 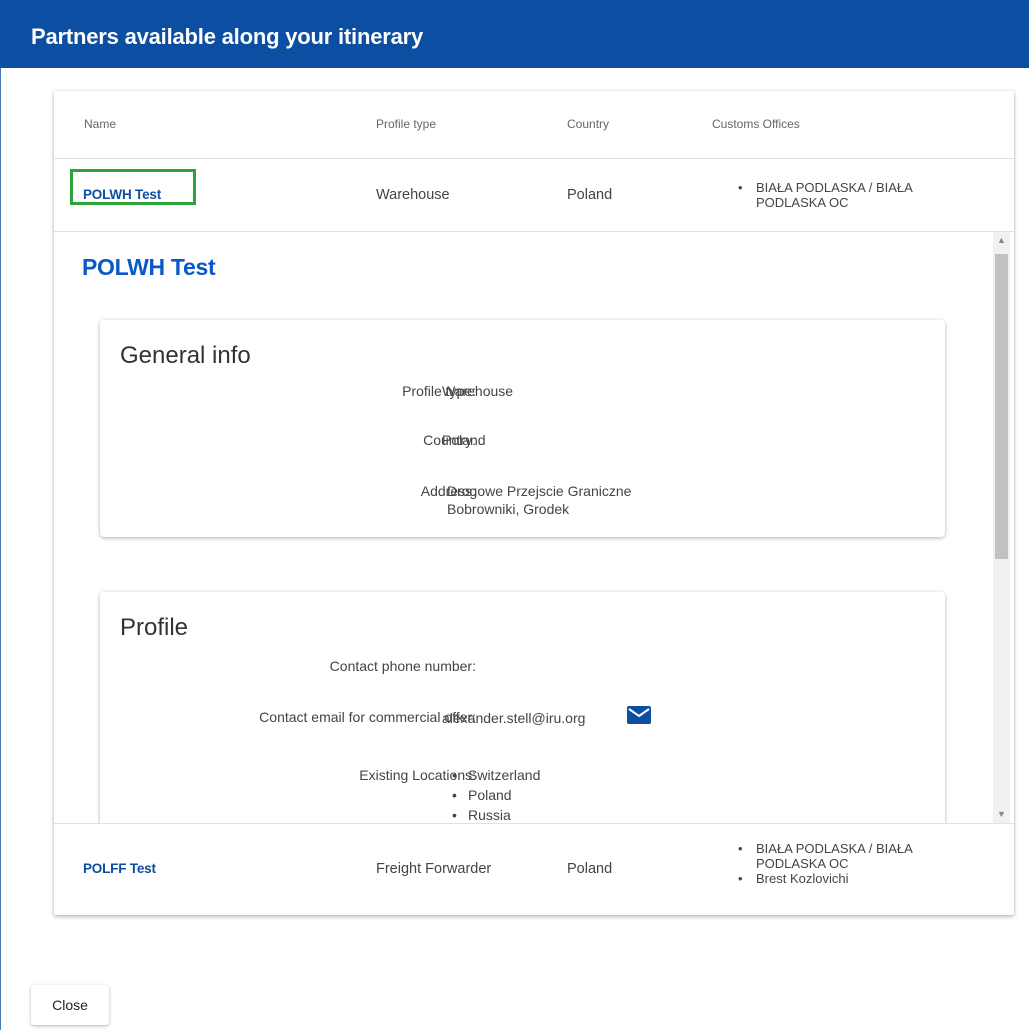 I want to click on location-item: Poland, so click(x=496, y=795).